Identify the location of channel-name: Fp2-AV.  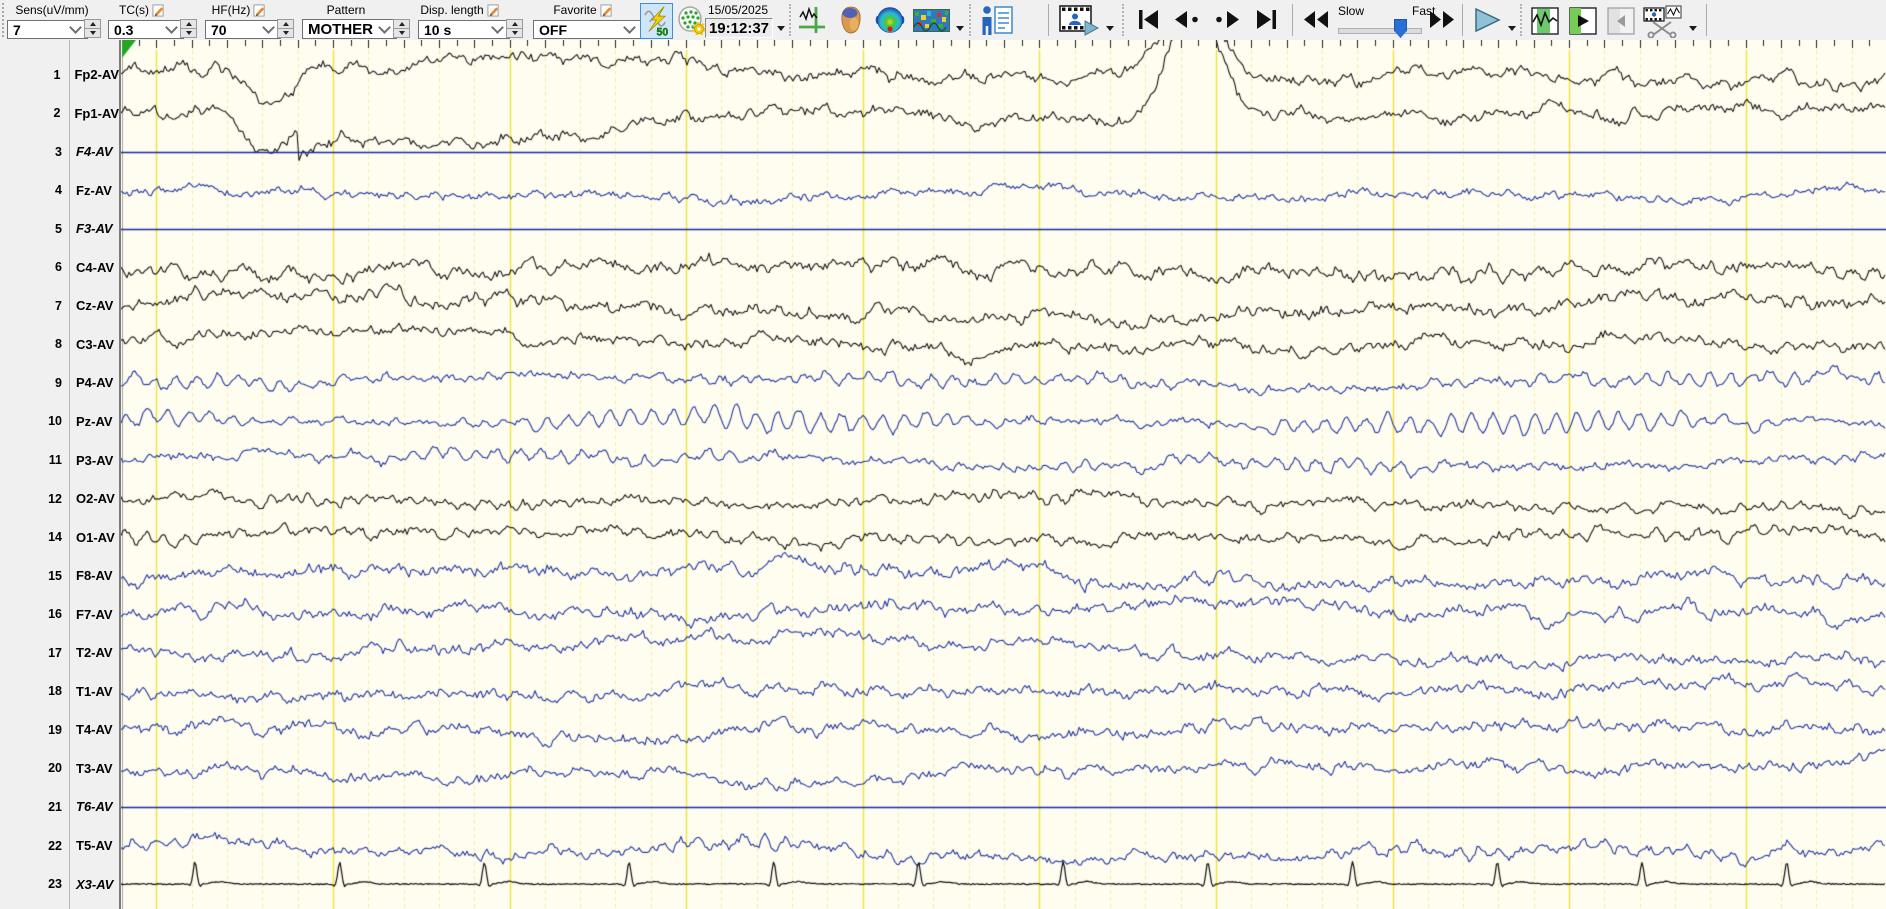
(96, 74).